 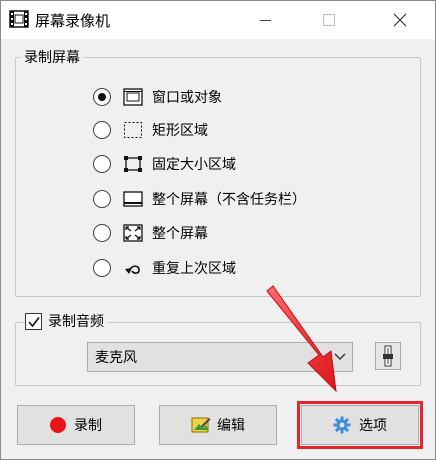 I want to click on option-label: 固定大小区域, so click(x=194, y=165).